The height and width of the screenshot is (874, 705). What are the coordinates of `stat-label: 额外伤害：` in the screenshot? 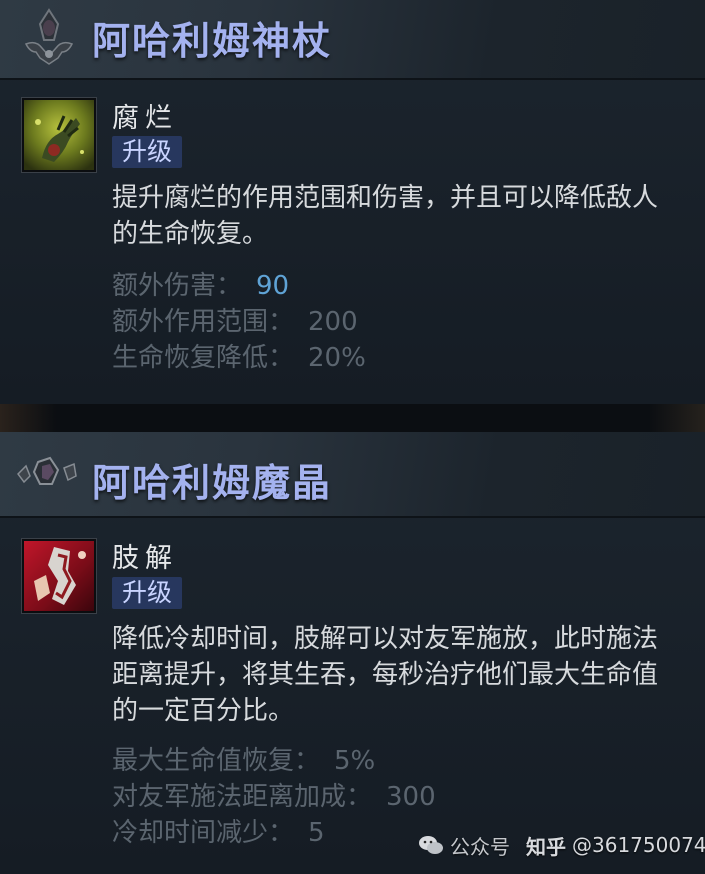 It's located at (177, 286).